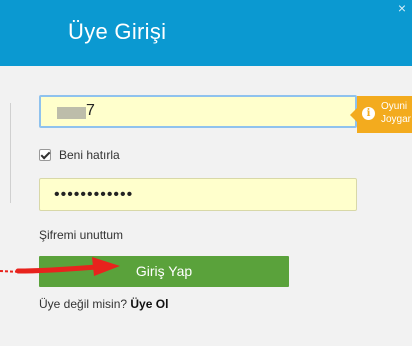 Image resolution: width=412 pixels, height=346 pixels. Describe the element at coordinates (396, 113) in the screenshot. I see `tooltip-text: Oyuni Joygar` at that location.